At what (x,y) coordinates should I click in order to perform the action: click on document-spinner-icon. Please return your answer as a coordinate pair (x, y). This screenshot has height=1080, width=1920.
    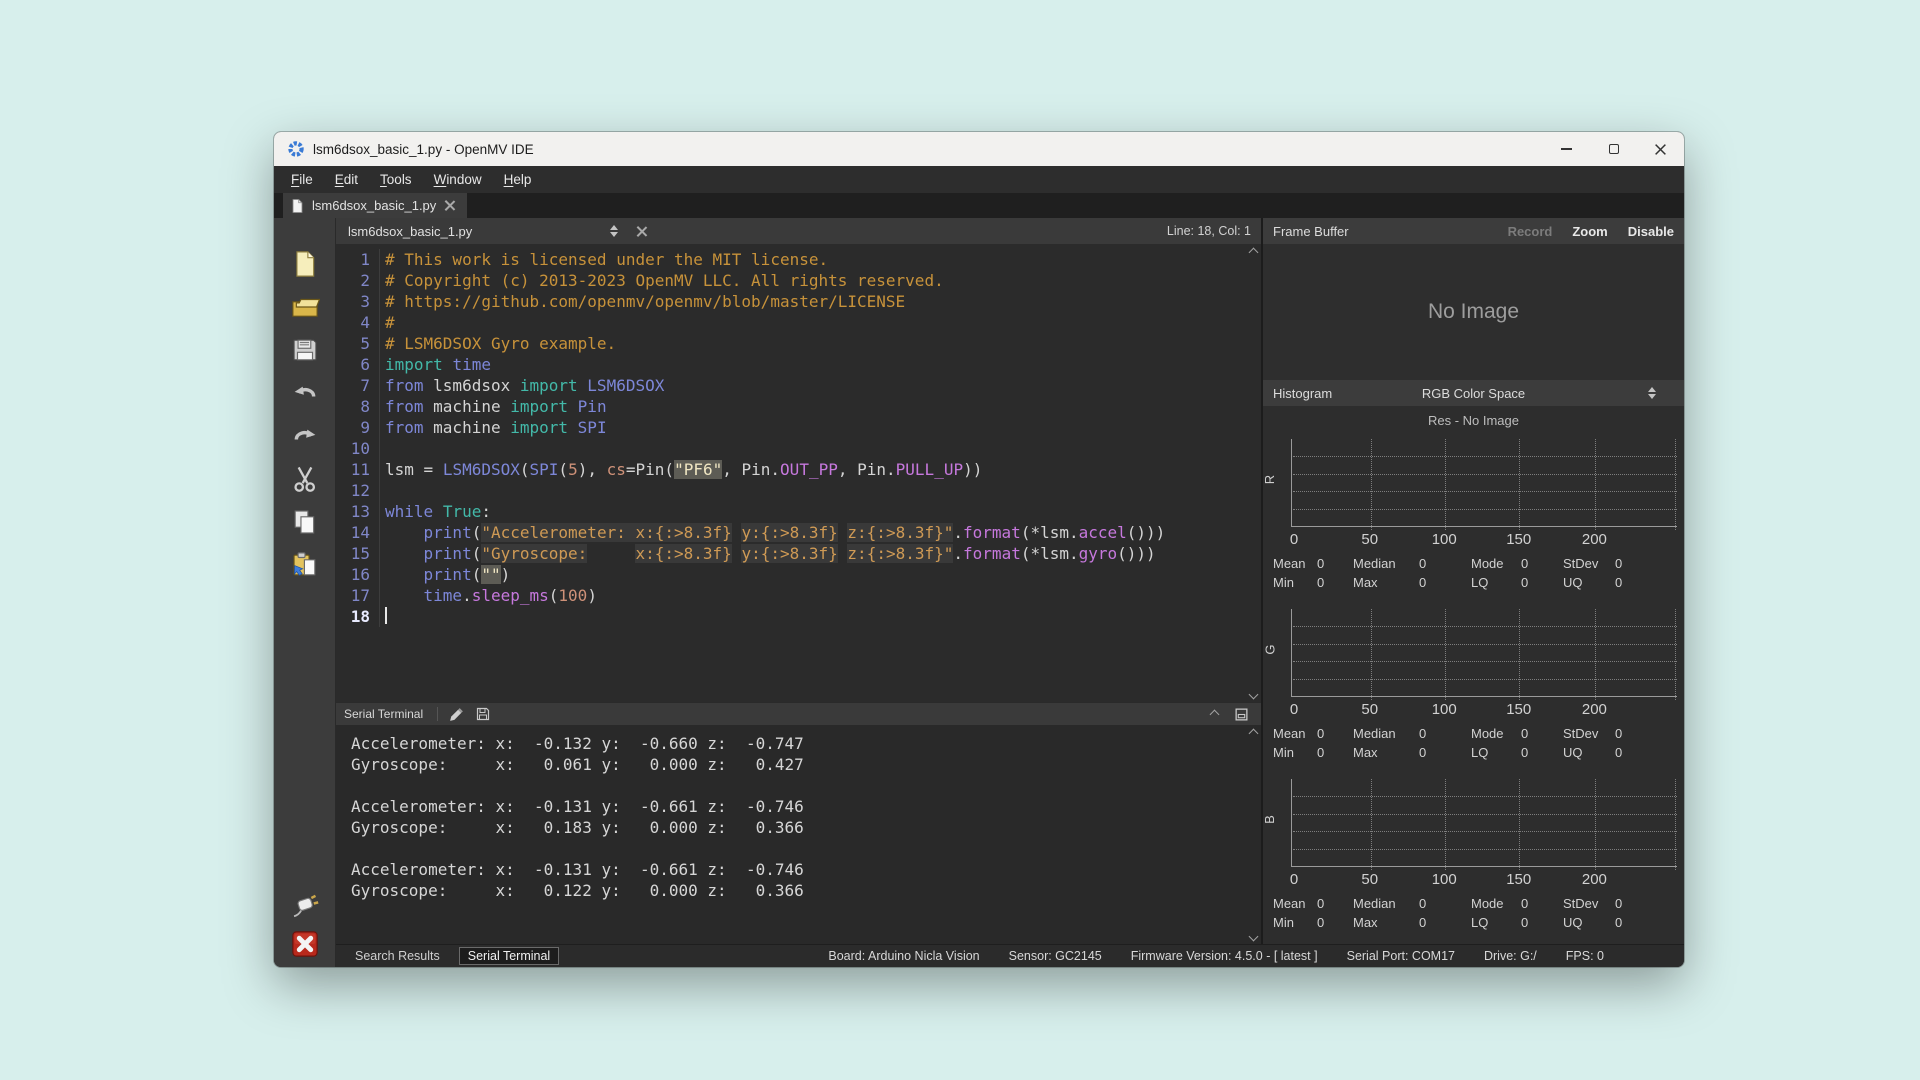
    Looking at the image, I should click on (614, 231).